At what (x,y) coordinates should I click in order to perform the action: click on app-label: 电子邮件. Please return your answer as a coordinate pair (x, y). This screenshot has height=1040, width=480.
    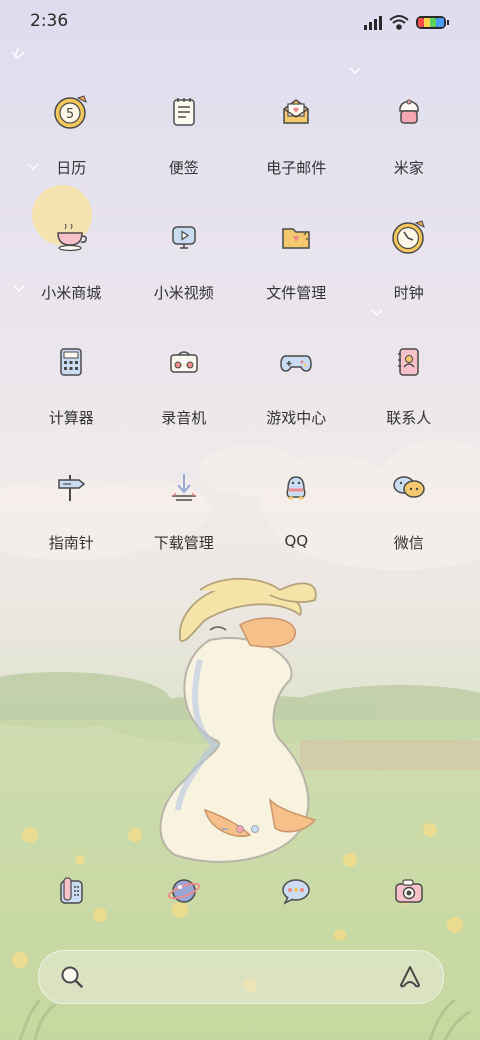
    Looking at the image, I should click on (296, 168).